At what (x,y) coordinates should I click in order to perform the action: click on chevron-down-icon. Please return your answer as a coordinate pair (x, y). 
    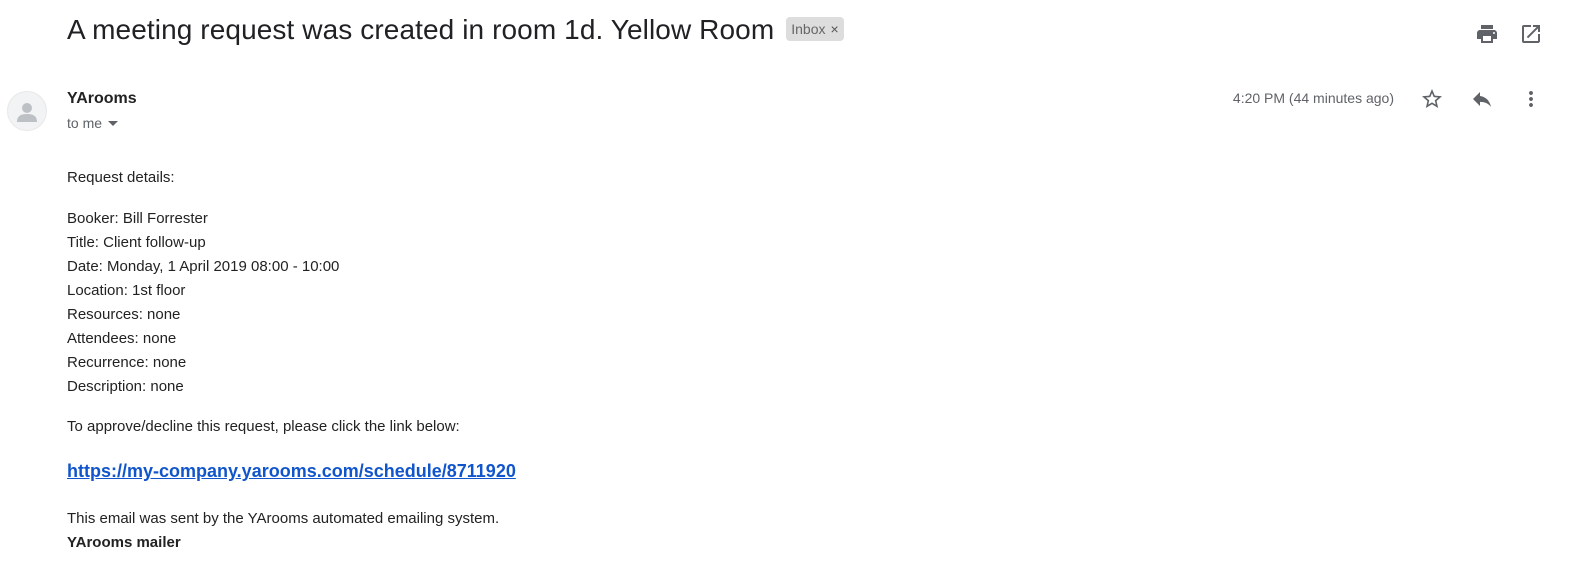
    Looking at the image, I should click on (113, 123).